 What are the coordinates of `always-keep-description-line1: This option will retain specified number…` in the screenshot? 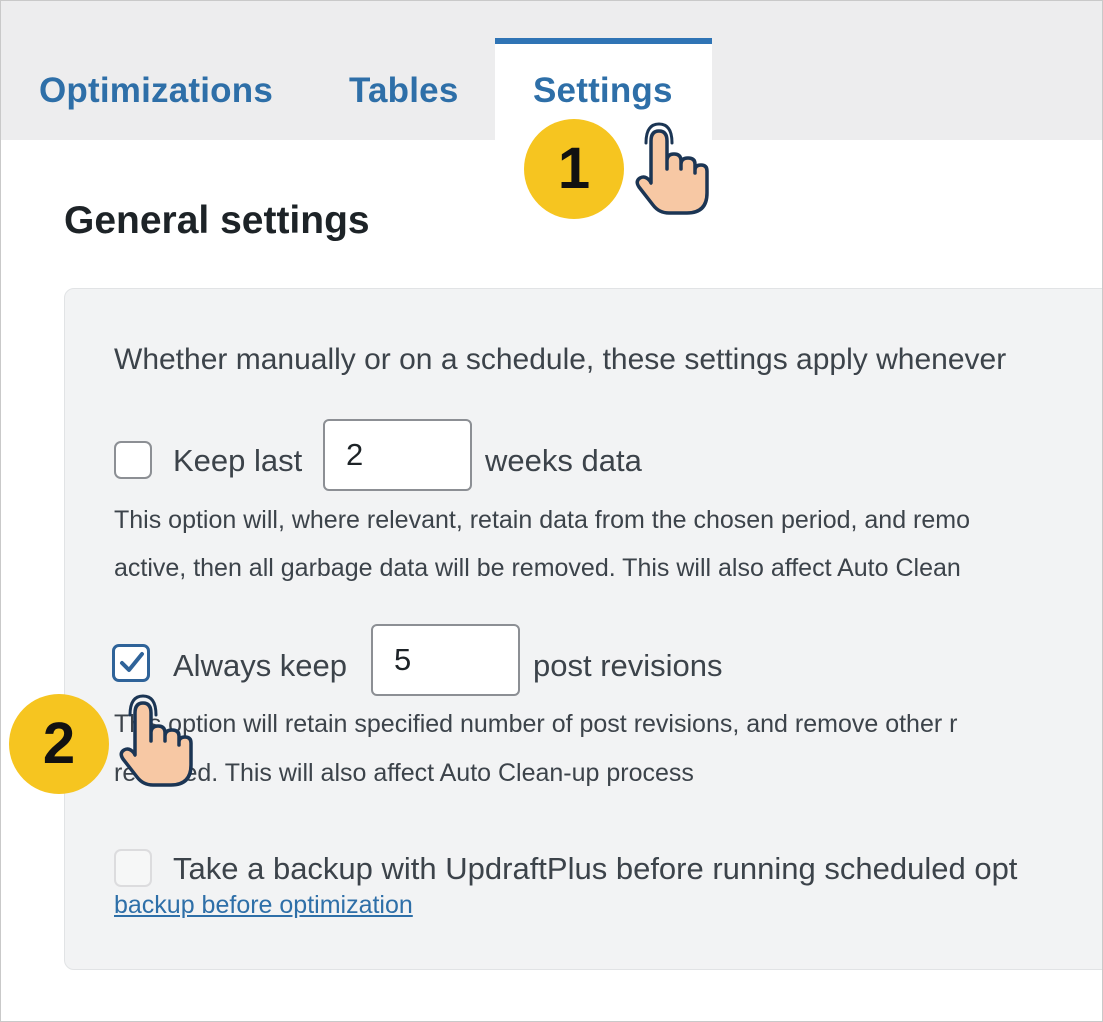 It's located at (536, 724).